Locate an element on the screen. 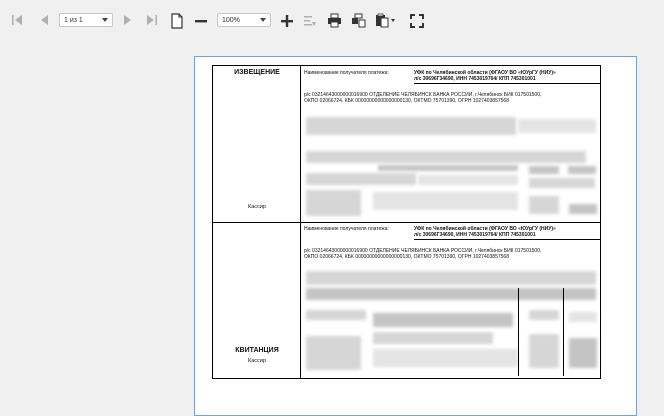  zoom-out-button is located at coordinates (201, 21).